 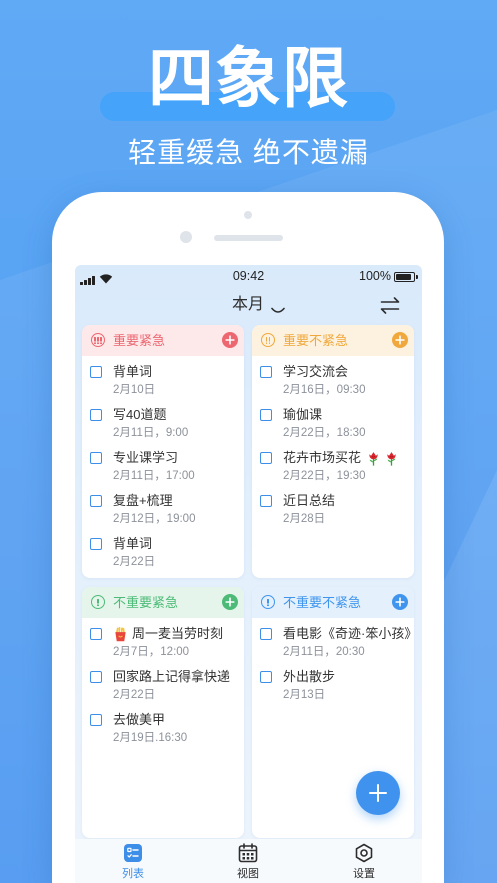 What do you see at coordinates (348, 372) in the screenshot?
I see `task-title: 学习交流会` at bounding box center [348, 372].